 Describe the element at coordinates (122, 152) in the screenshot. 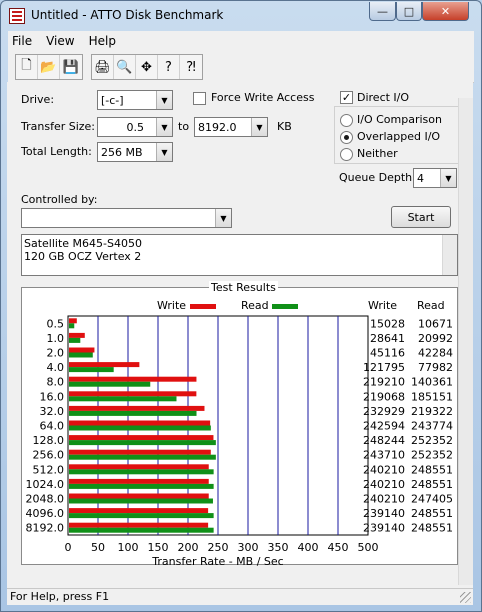

I see `total-length-value: 256 MB` at that location.